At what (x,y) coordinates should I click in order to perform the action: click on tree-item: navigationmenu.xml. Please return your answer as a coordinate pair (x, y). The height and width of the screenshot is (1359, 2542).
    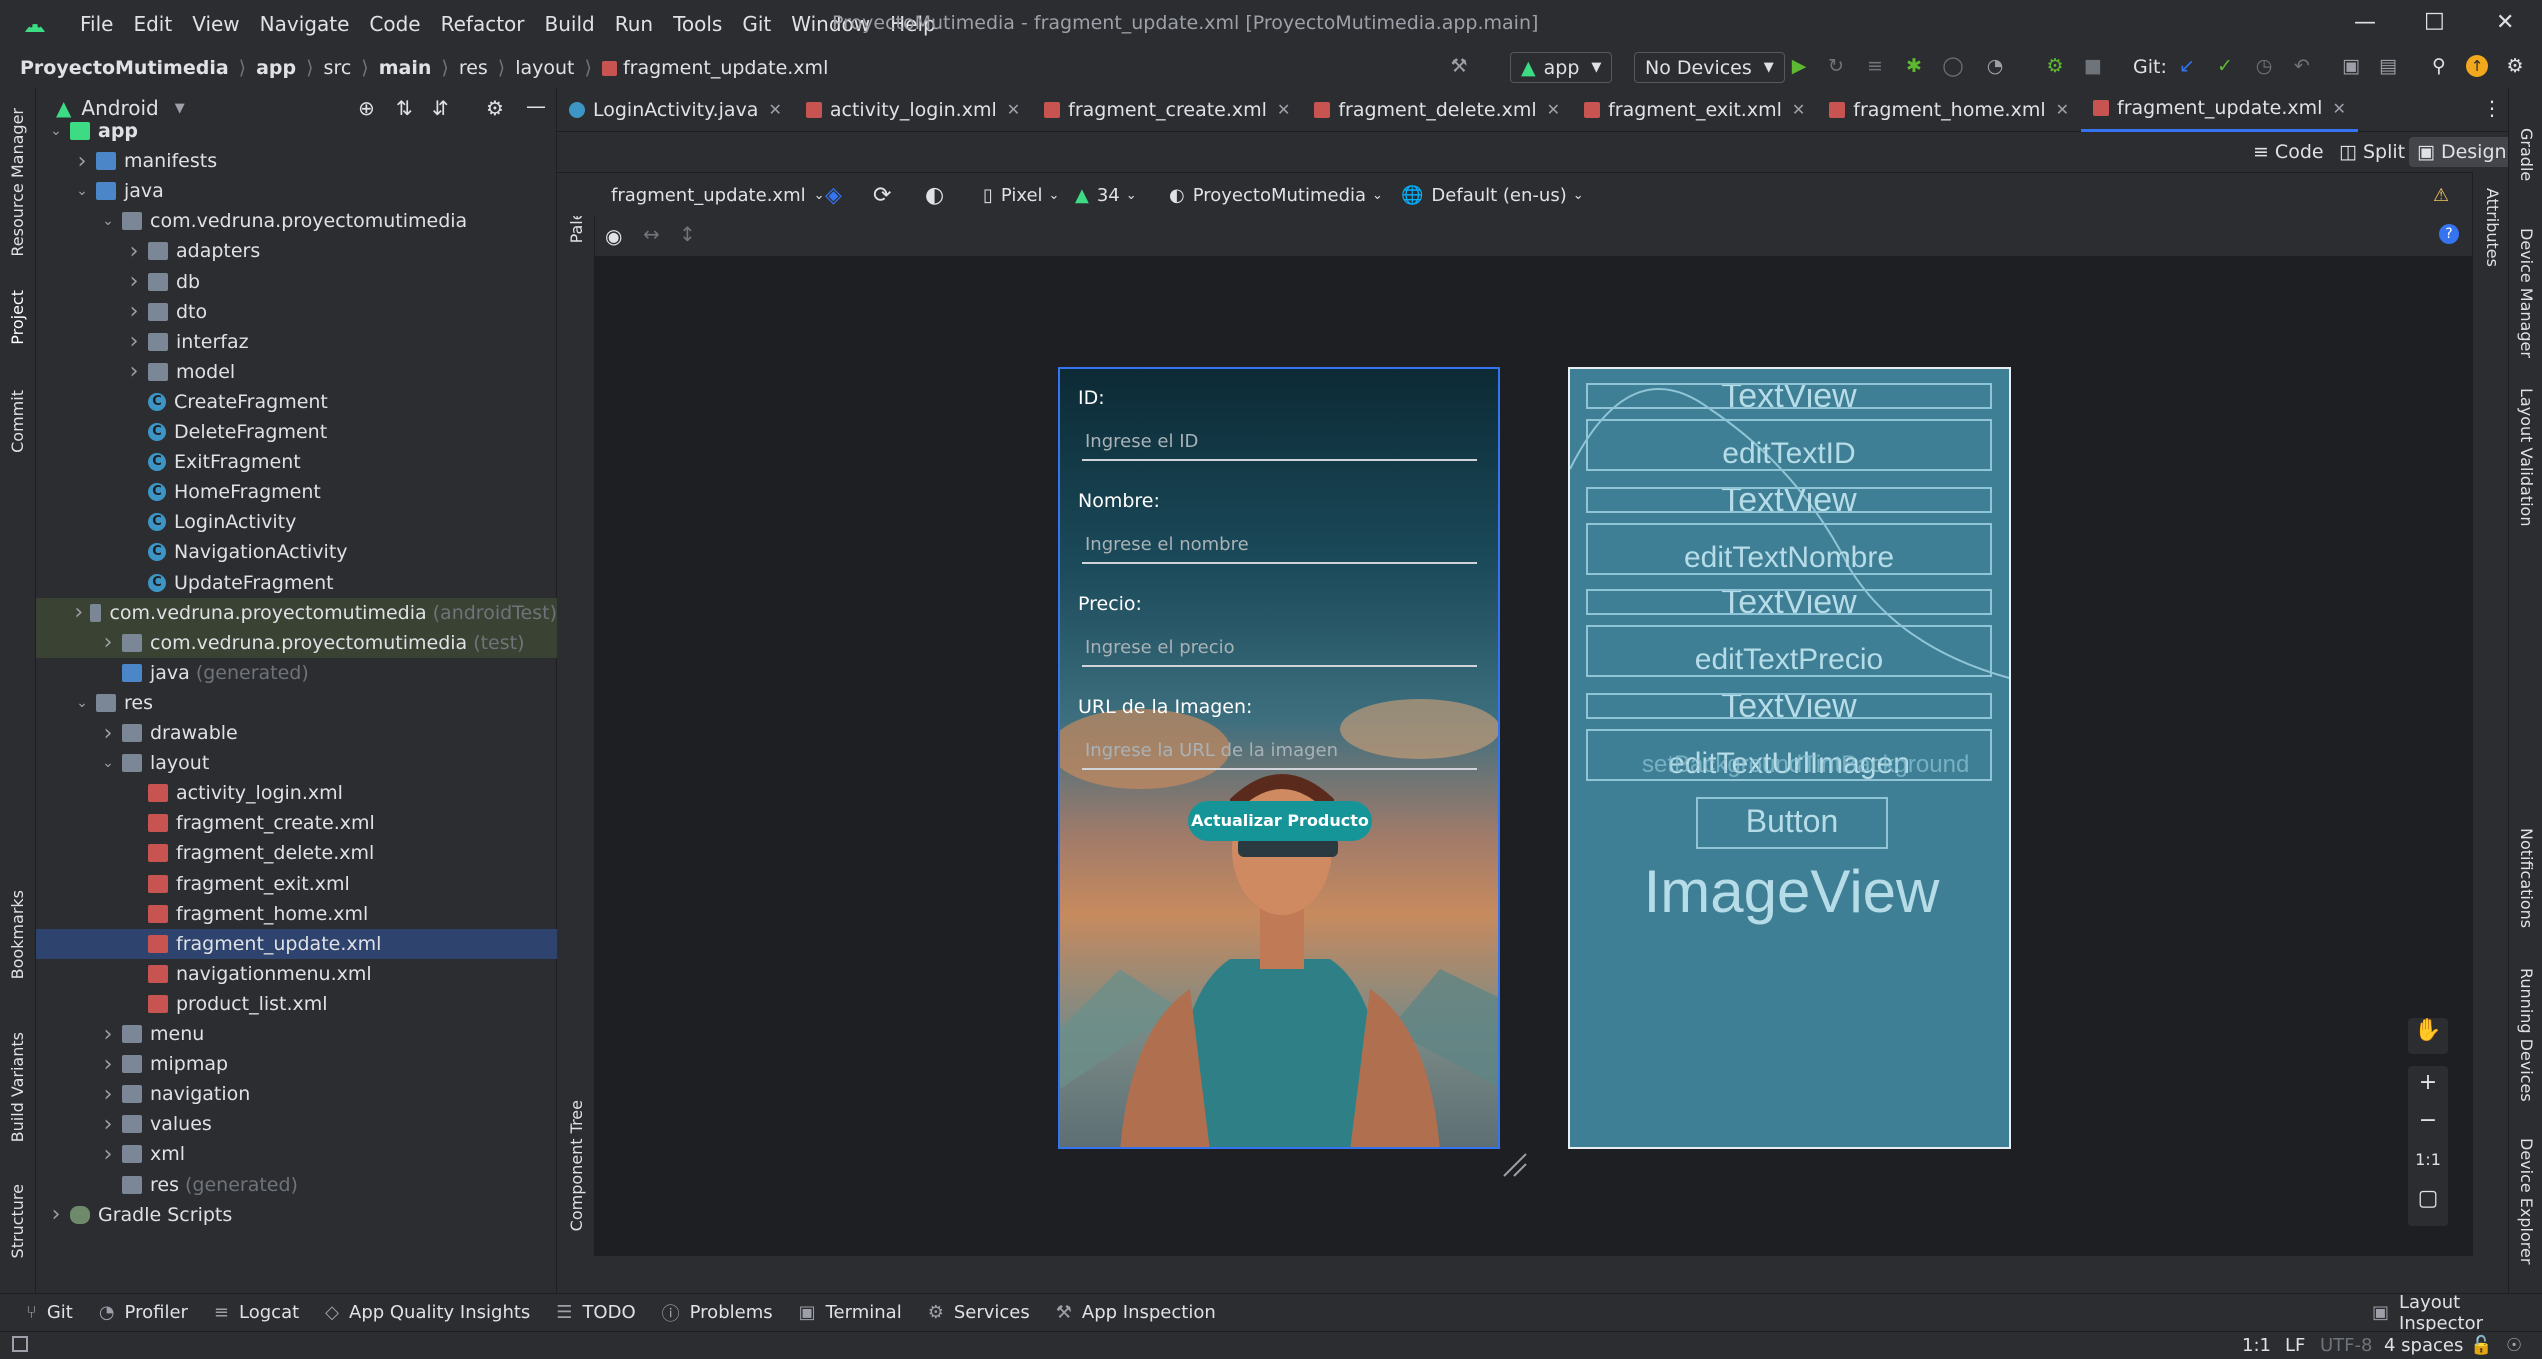
    Looking at the image, I should click on (296, 974).